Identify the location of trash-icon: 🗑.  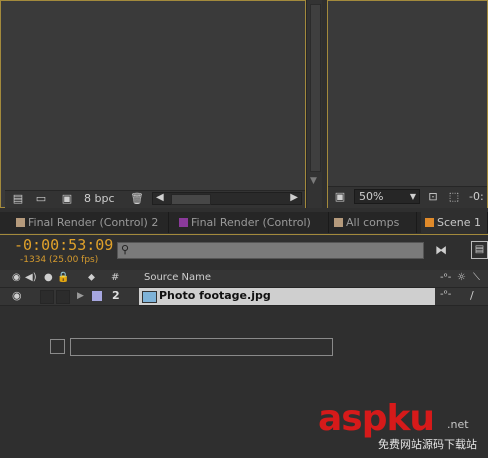
(137, 198).